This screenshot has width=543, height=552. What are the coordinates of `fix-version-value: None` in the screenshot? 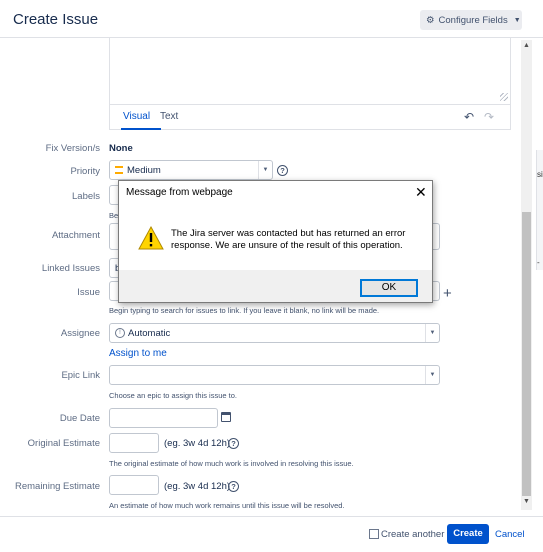 It's located at (121, 148).